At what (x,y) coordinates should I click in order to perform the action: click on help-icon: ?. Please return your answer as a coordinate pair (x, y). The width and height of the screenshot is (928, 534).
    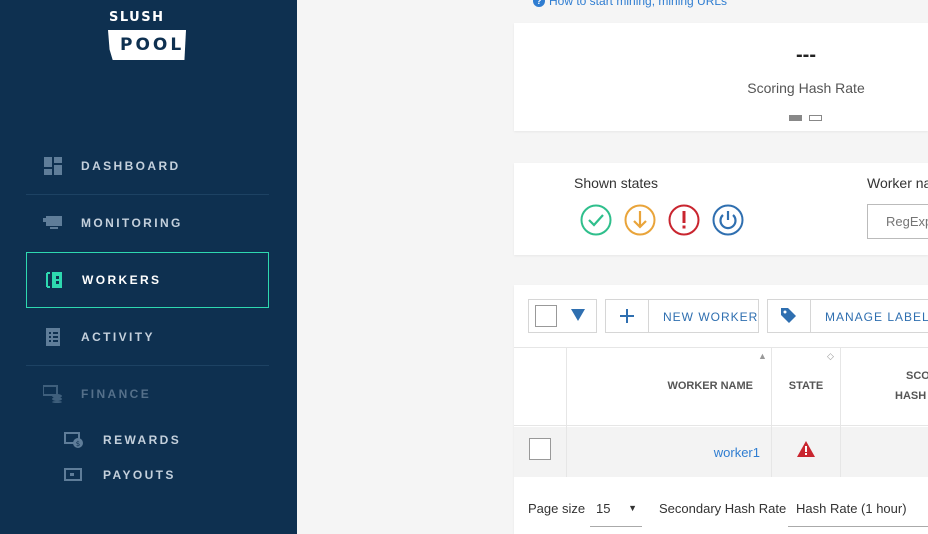
    Looking at the image, I should click on (539, 3).